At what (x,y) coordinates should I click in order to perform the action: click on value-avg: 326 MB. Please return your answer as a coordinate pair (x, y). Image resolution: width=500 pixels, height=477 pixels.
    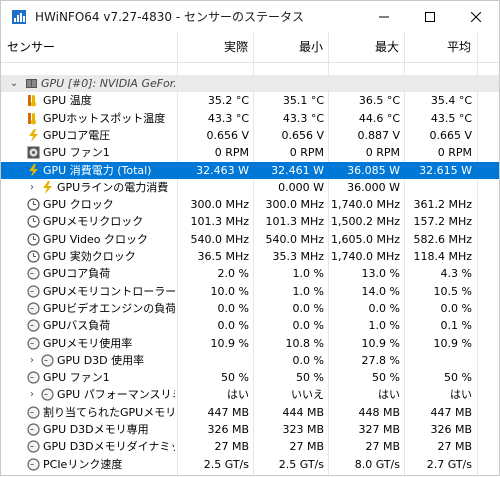
    Looking at the image, I should click on (451, 429).